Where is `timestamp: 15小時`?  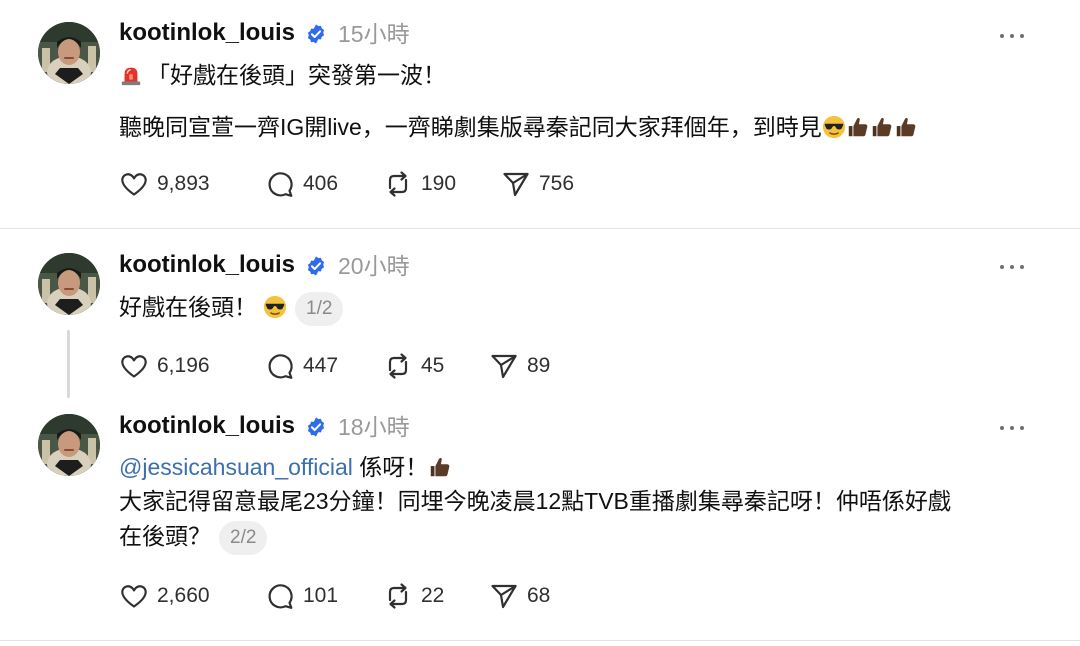
timestamp: 15小時 is located at coordinates (374, 34).